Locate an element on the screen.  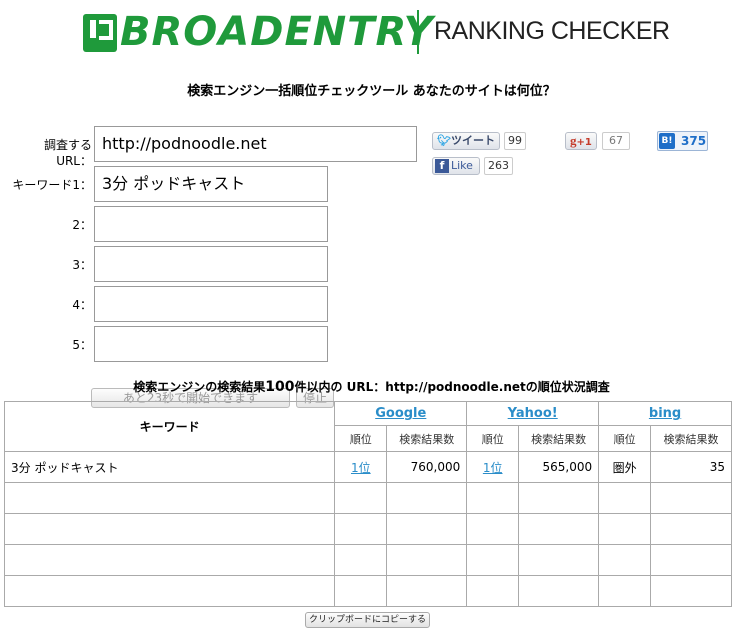
bing-count-cell: 35 is located at coordinates (691, 467).